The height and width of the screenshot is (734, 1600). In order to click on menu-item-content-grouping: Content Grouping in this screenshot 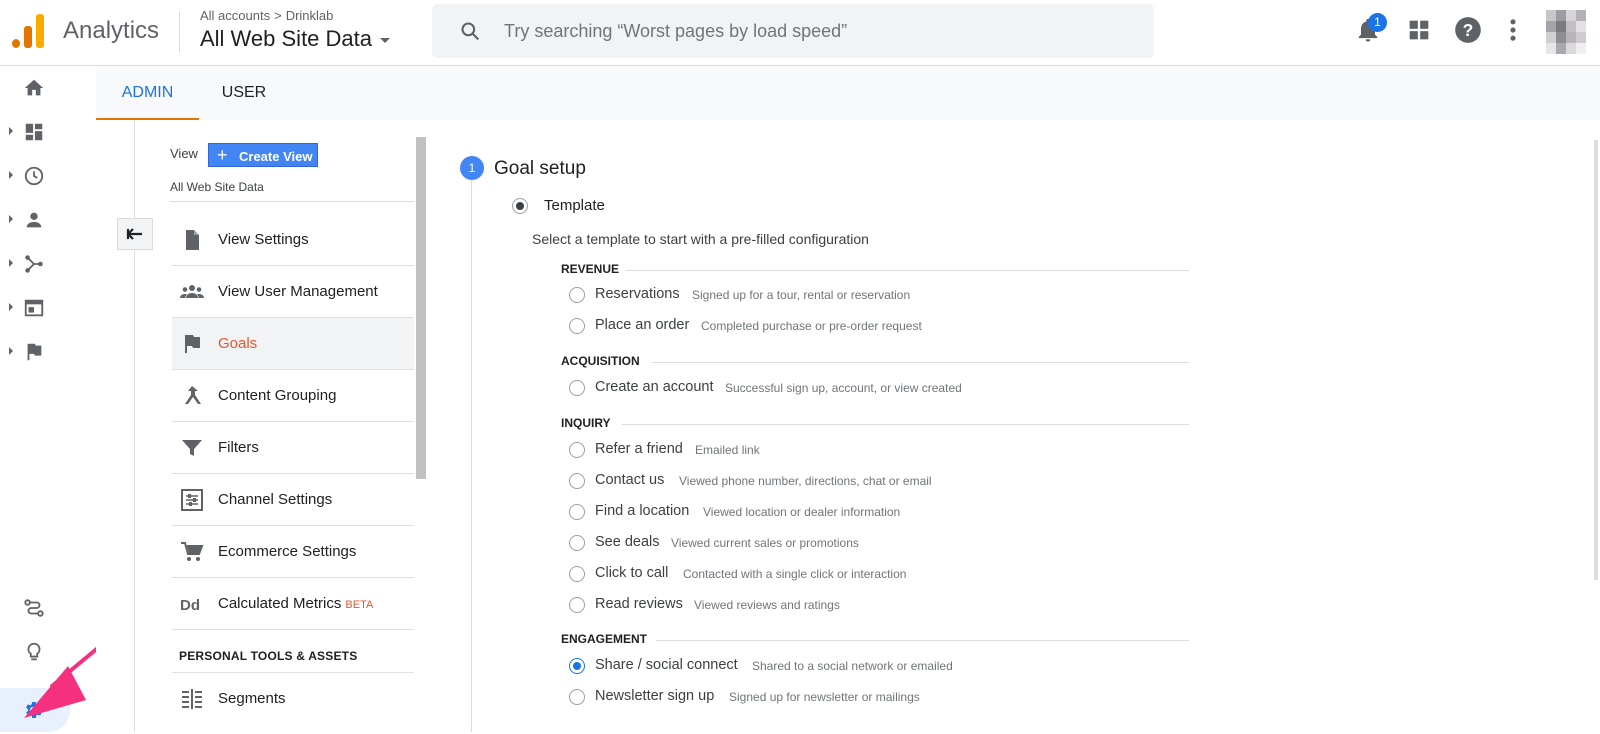, I will do `click(293, 396)`.